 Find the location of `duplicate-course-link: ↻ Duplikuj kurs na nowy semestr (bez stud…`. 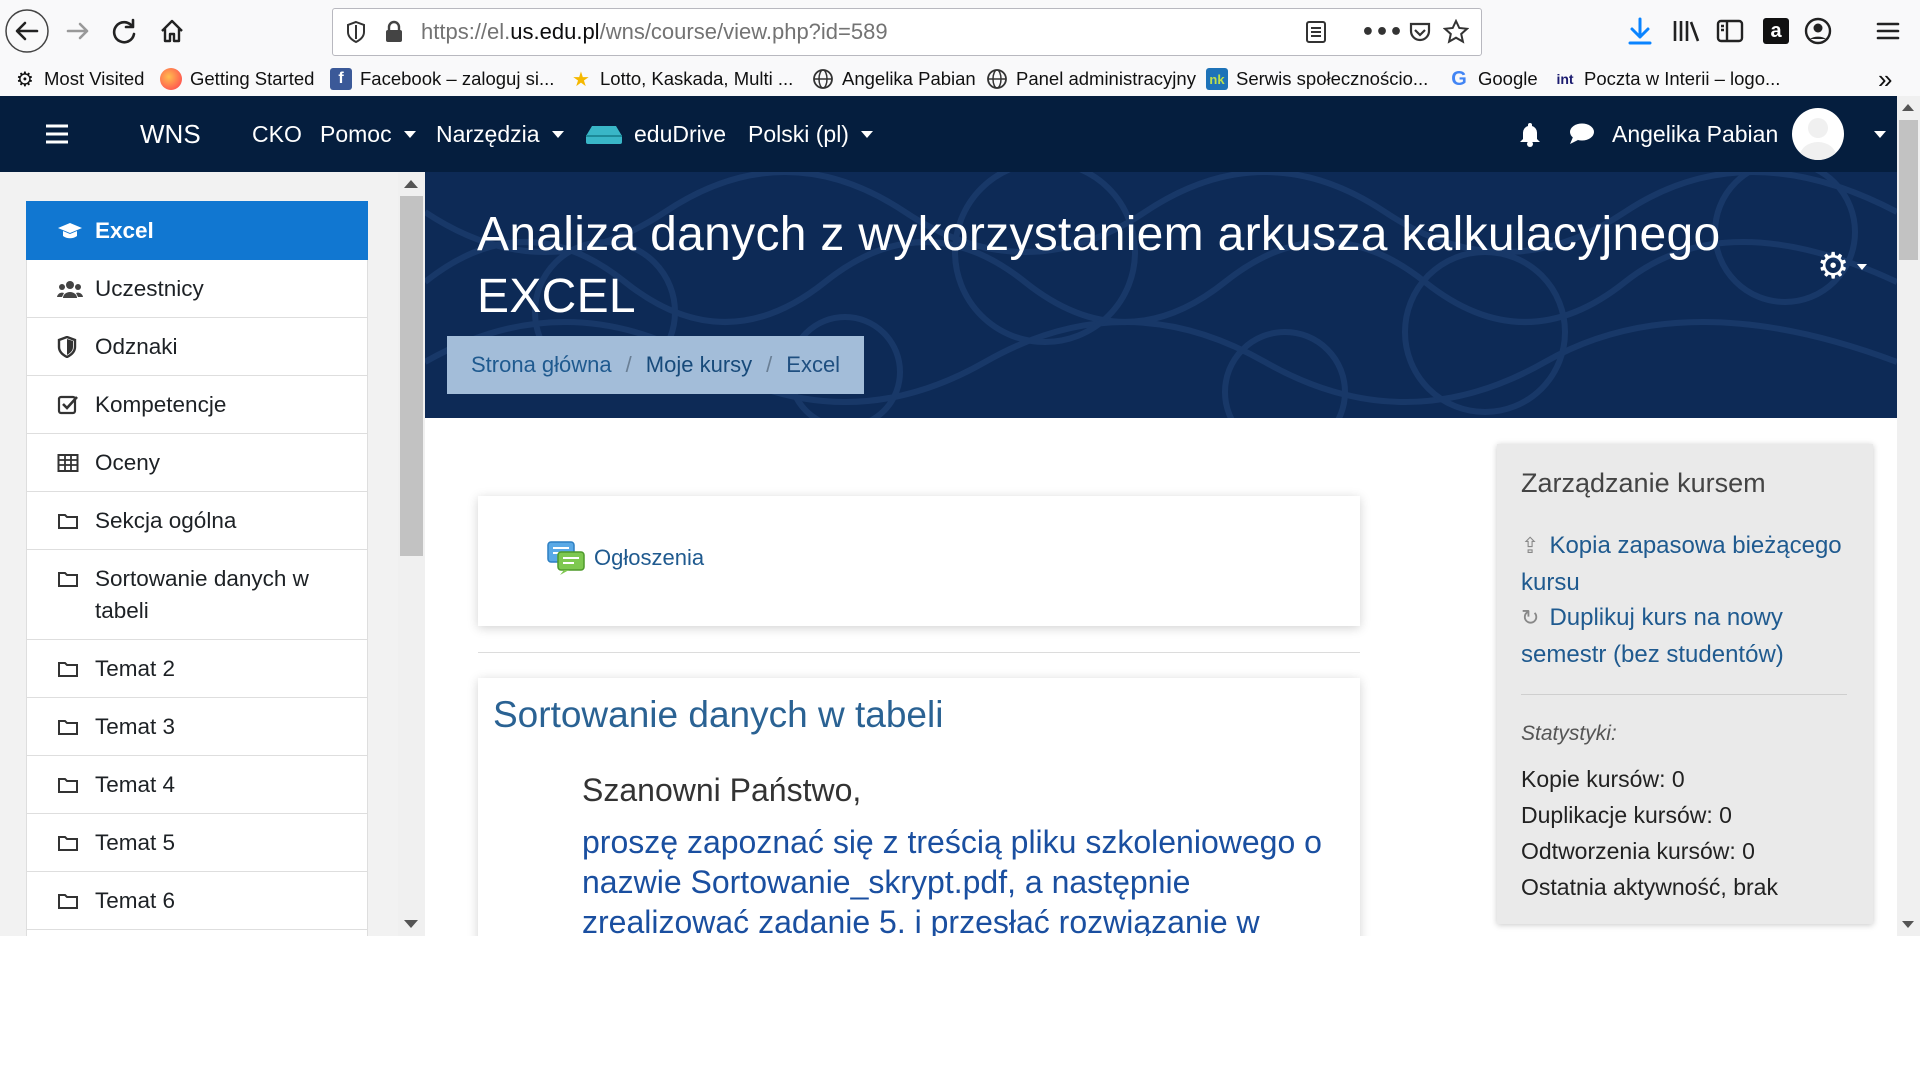

duplicate-course-link: ↻ Duplikuj kurs na nowy semestr (bez stud… is located at coordinates (1689, 636).